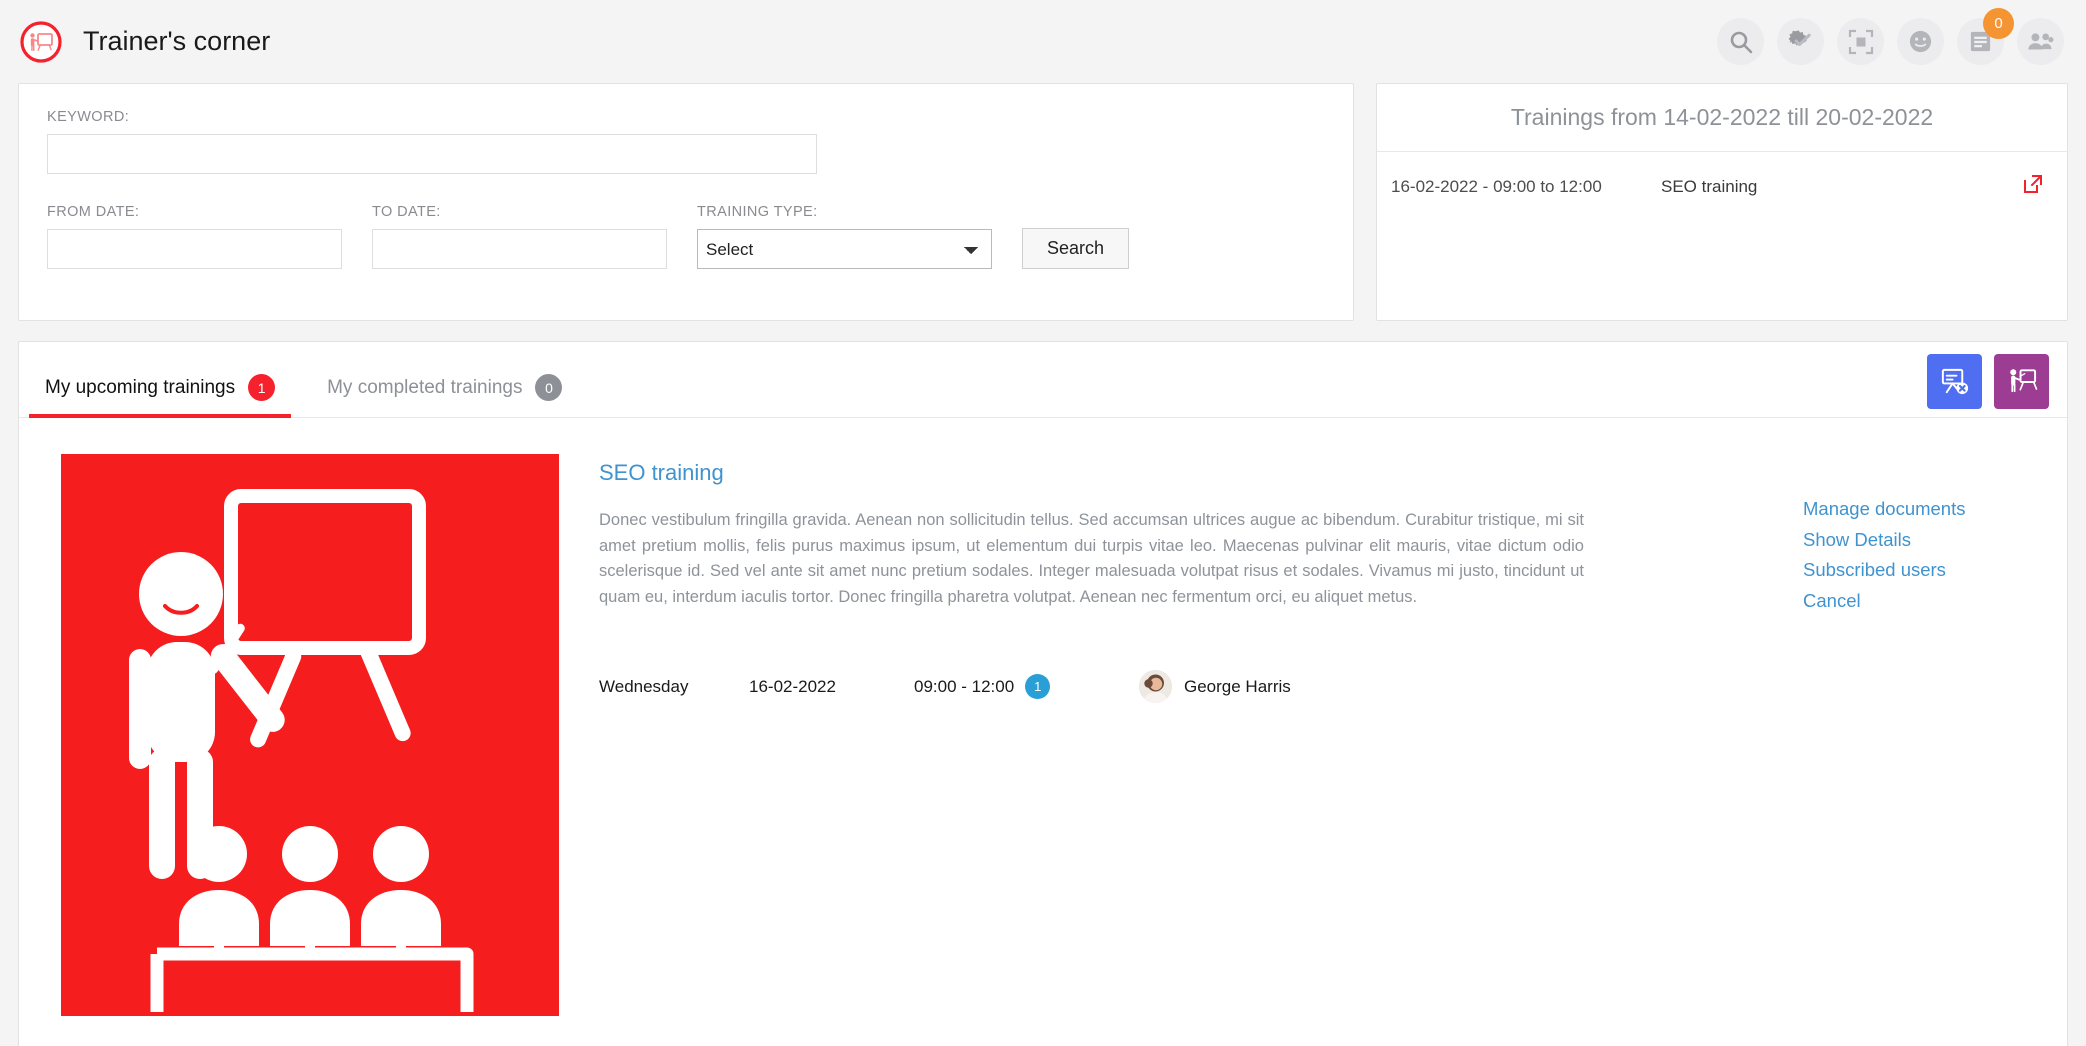  What do you see at coordinates (1496, 186) in the screenshot?
I see `weekly-training-datetime: 16-02-2022 - 09:00 to 12:00` at bounding box center [1496, 186].